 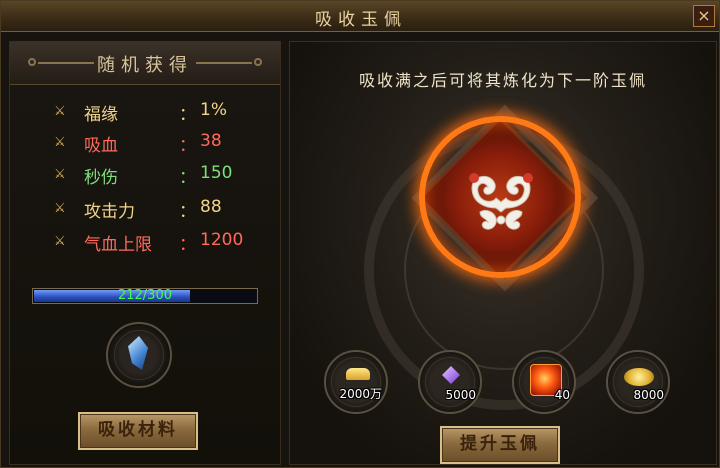 I want to click on blue-crystal-icon, so click(x=138, y=353).